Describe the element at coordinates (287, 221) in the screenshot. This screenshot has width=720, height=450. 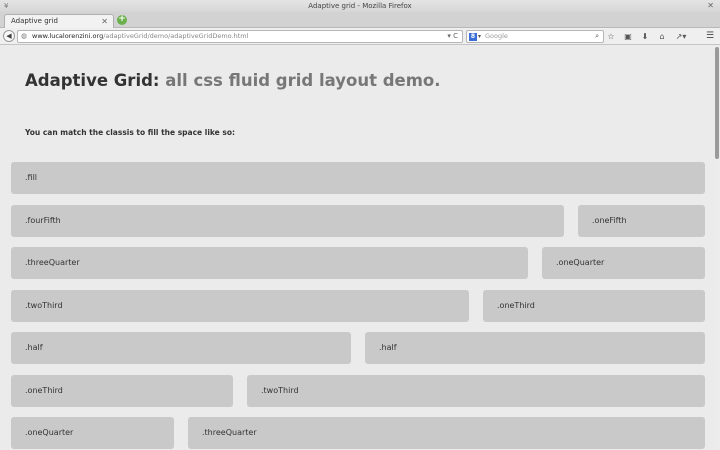
I see `grid-cell: .fourFifth` at that location.